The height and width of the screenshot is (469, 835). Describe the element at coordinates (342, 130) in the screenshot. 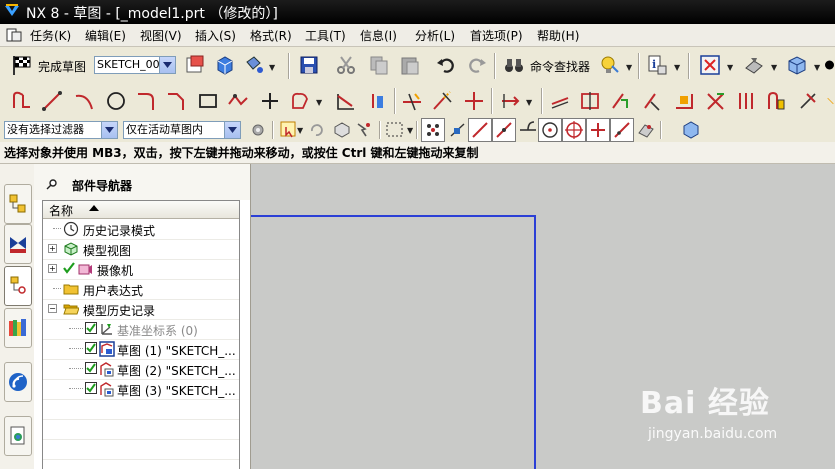

I see `select-by-body-button` at that location.